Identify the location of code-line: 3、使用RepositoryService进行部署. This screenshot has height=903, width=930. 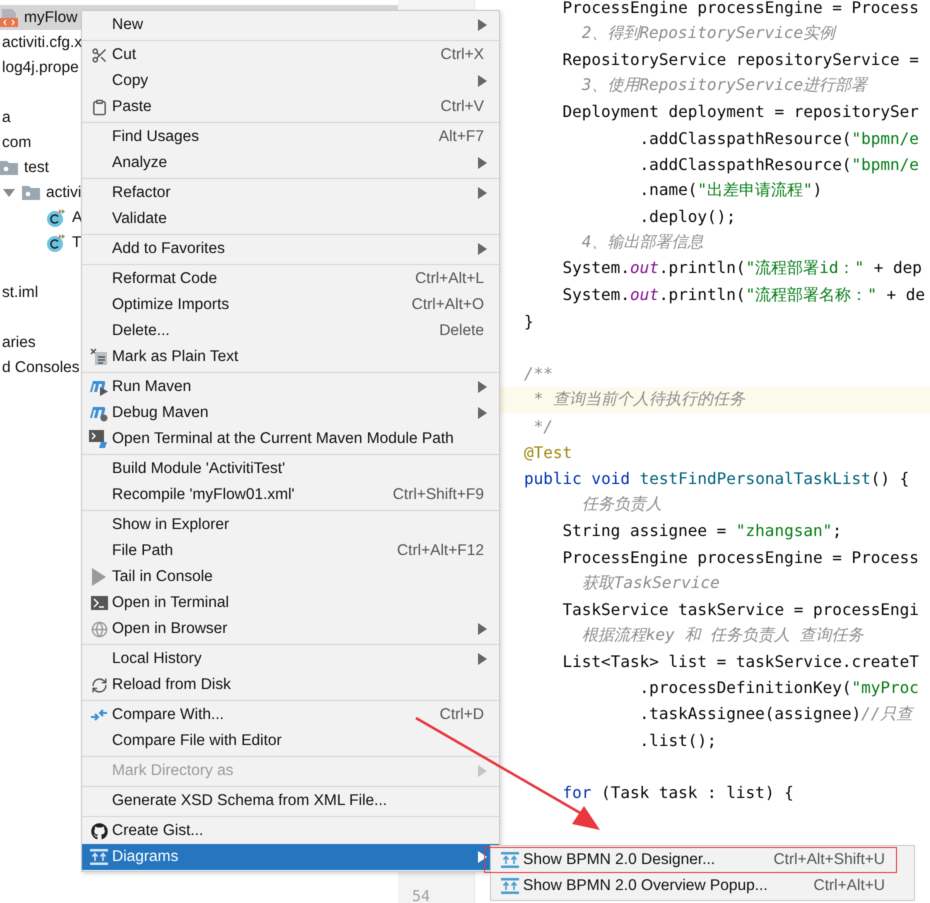
(725, 85).